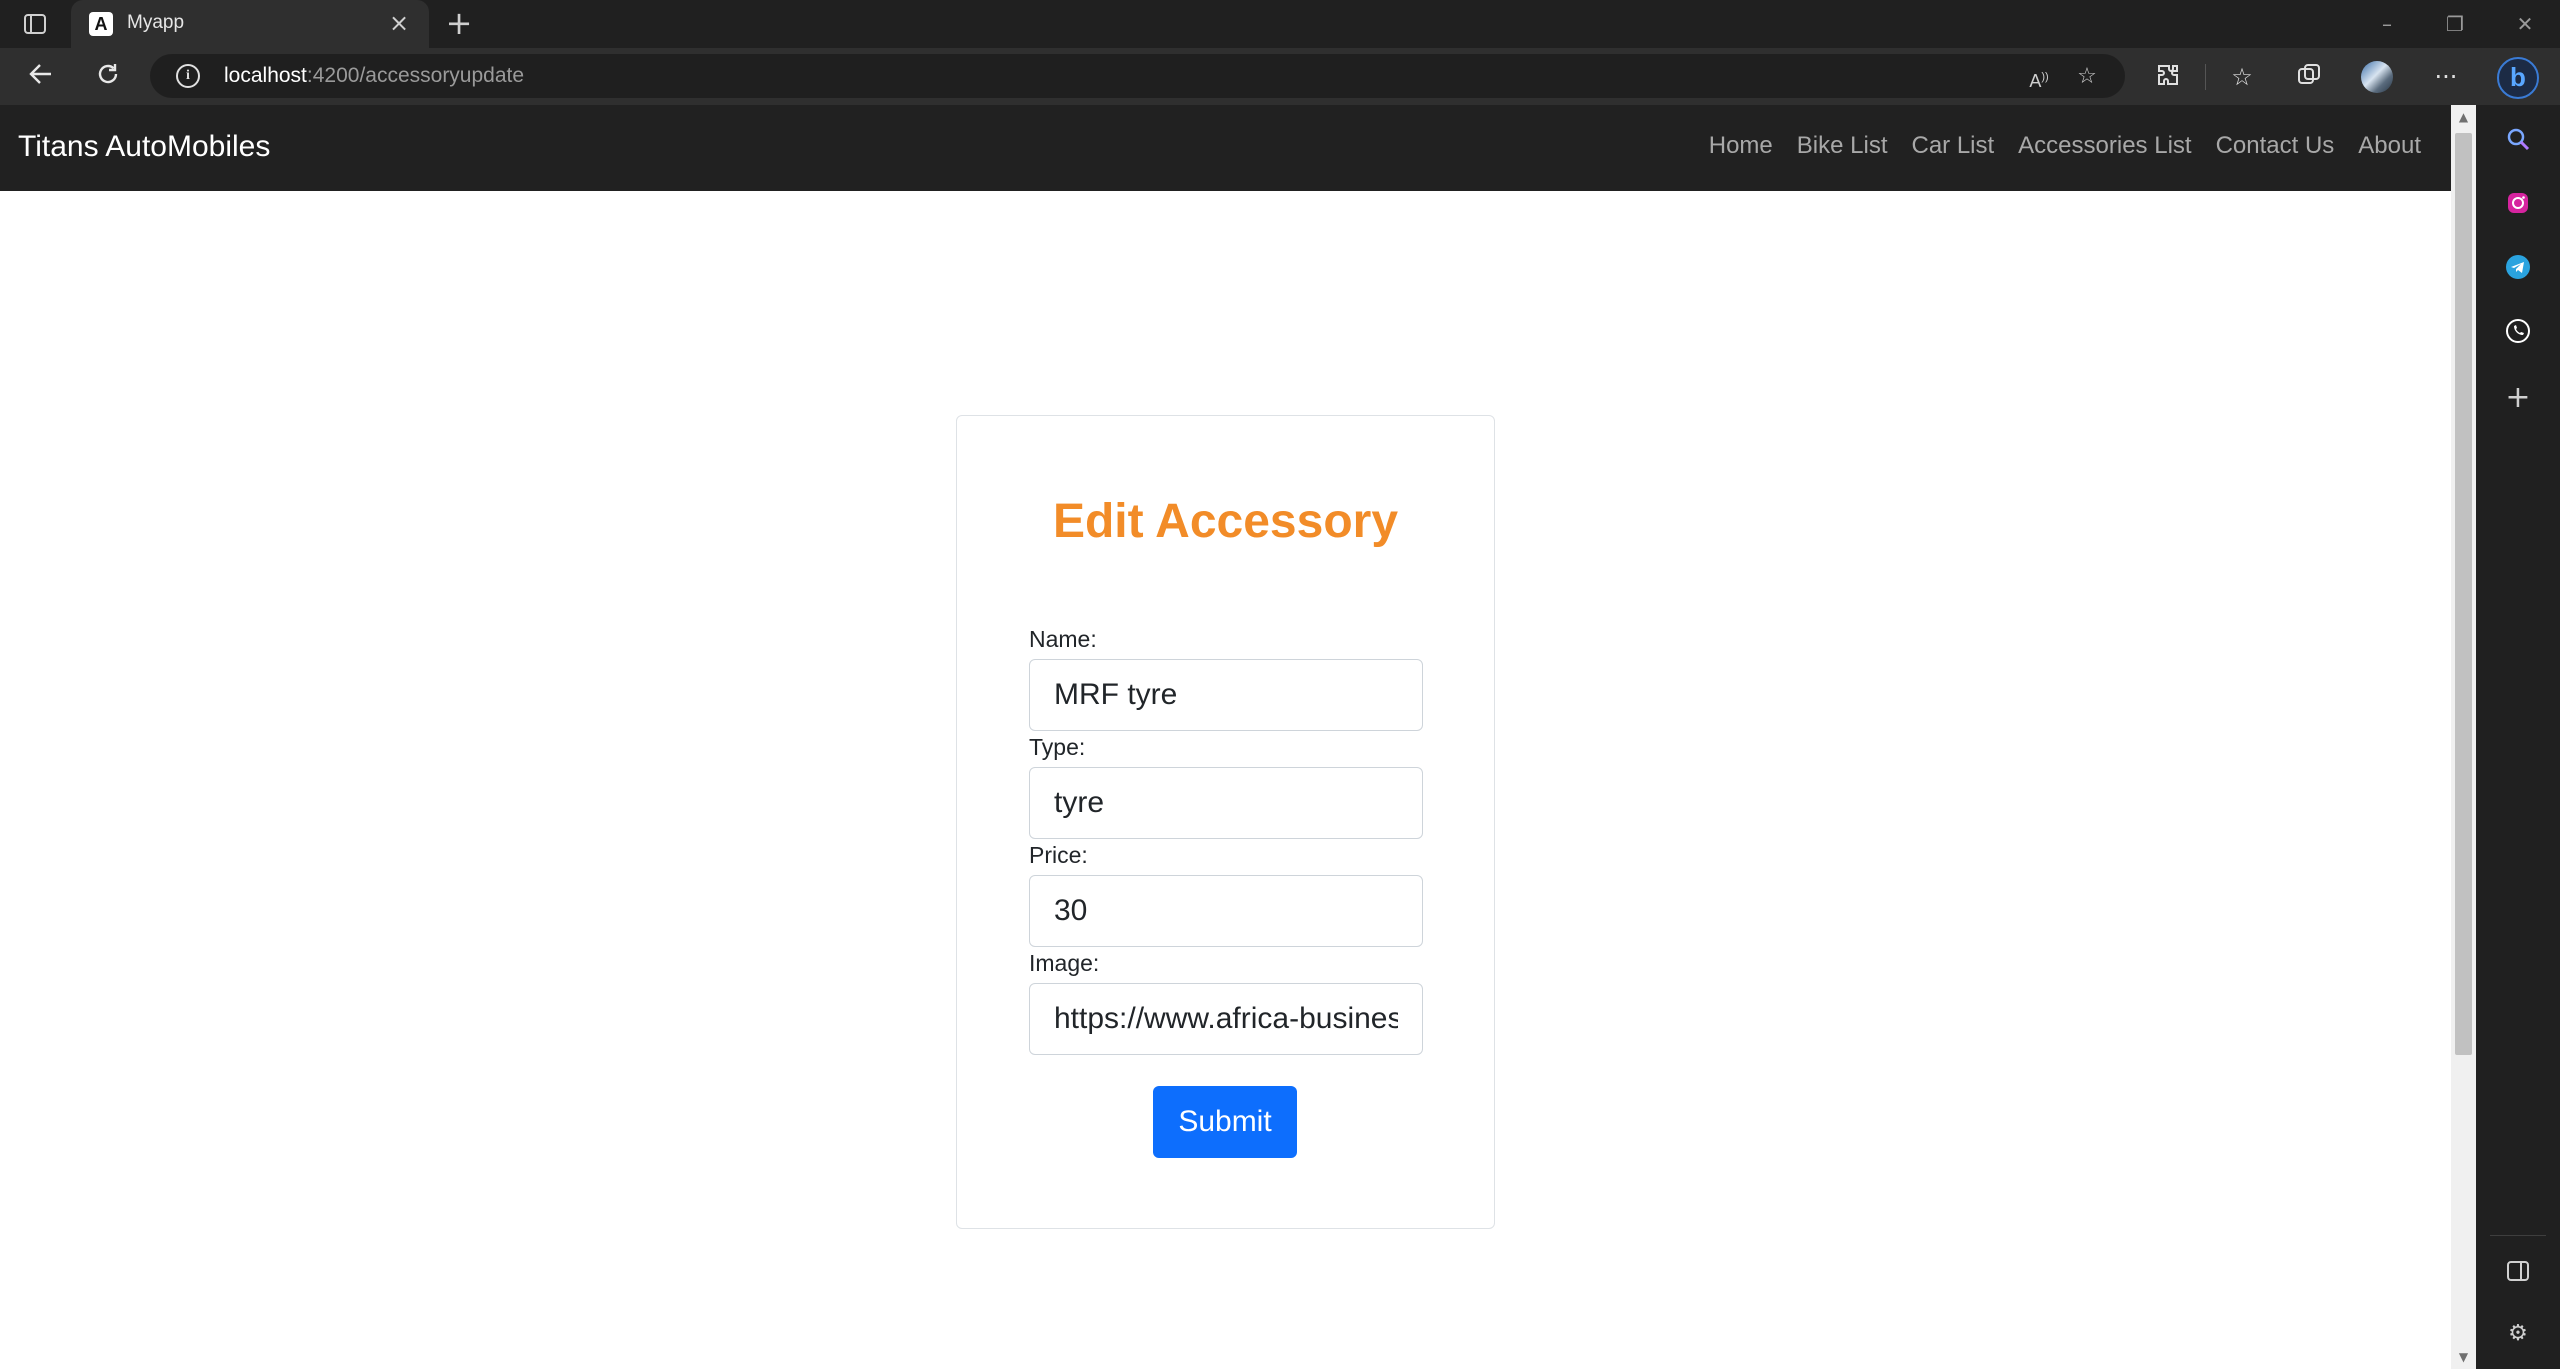 This screenshot has width=2560, height=1369. Describe the element at coordinates (1842, 146) in the screenshot. I see `nav-link-bike-list: Bike List` at that location.